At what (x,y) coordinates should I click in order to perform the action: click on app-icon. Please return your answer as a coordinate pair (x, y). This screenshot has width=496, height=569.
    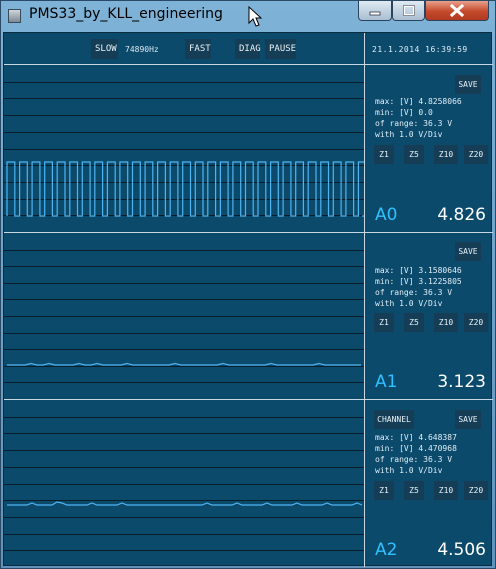
    Looking at the image, I should click on (14, 16).